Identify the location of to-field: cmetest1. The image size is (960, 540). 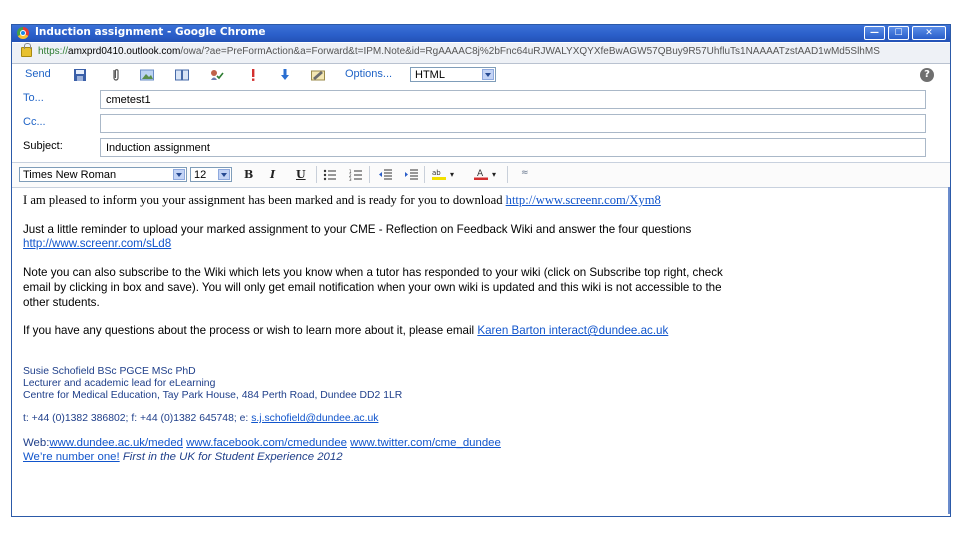
(513, 99).